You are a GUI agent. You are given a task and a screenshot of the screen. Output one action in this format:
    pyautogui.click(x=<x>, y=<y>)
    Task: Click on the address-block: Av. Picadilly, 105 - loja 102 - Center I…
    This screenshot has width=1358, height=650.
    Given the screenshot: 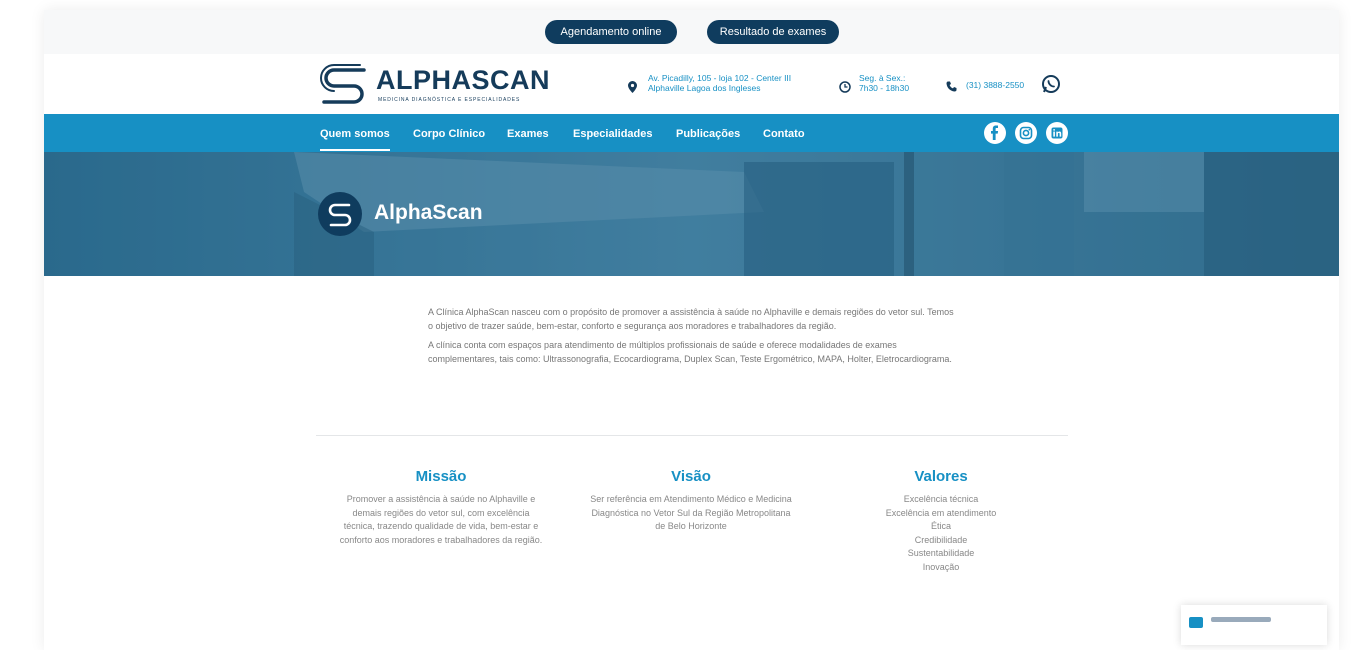 What is the action you would take?
    pyautogui.click(x=719, y=83)
    